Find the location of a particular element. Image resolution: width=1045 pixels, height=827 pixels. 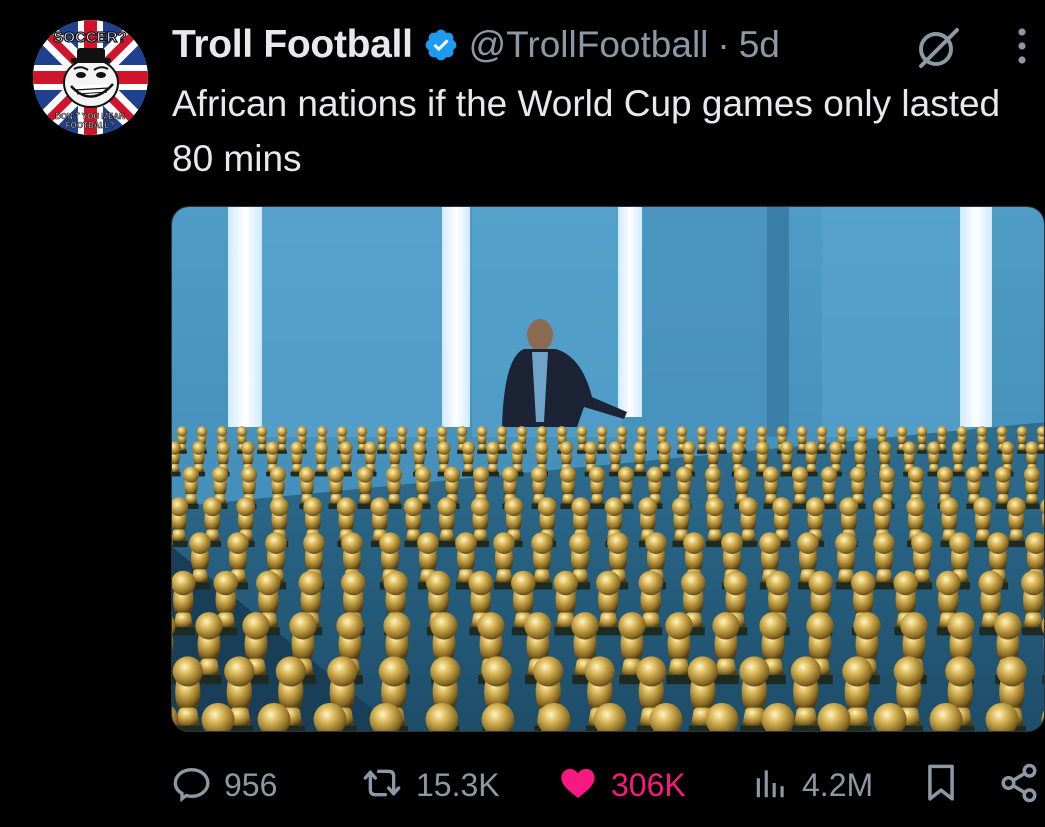

repost-count: 15.3K is located at coordinates (458, 784).